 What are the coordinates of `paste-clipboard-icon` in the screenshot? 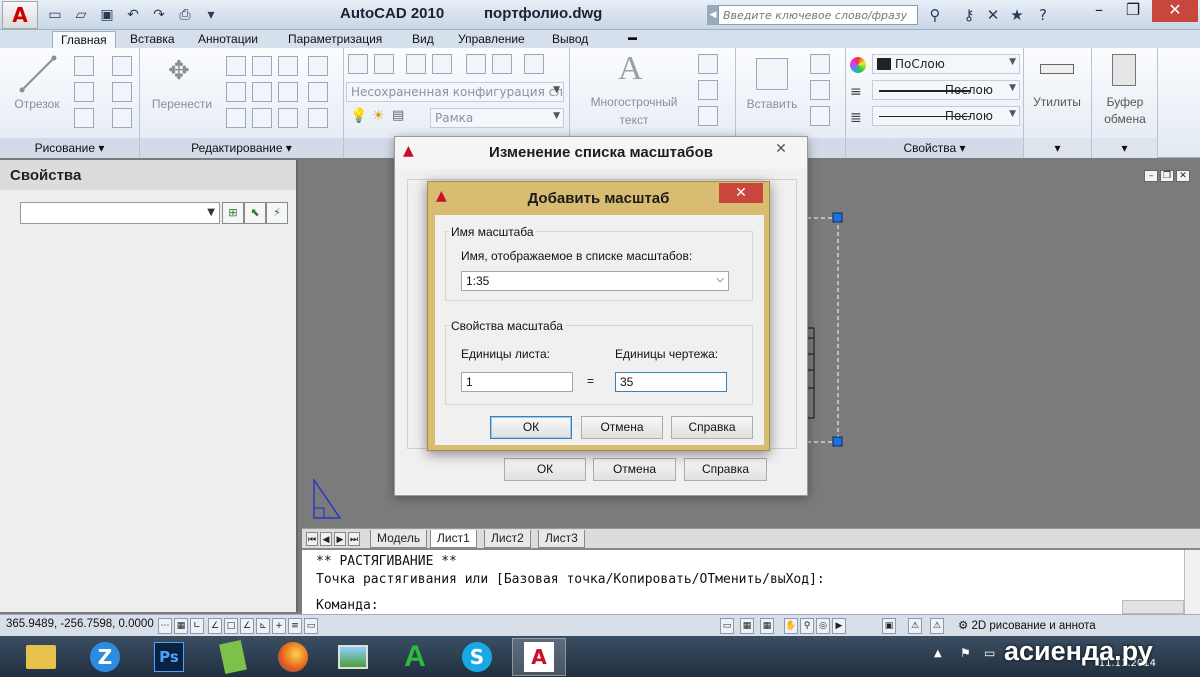 It's located at (1124, 70).